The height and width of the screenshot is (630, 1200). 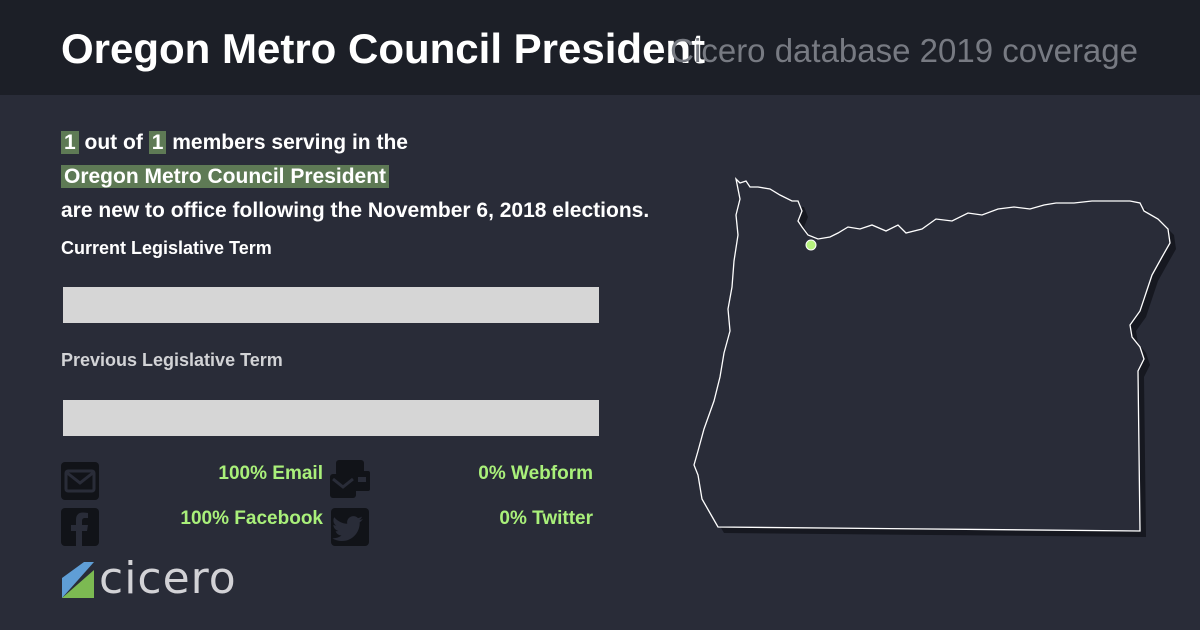 I want to click on portland-marker, so click(x=811, y=245).